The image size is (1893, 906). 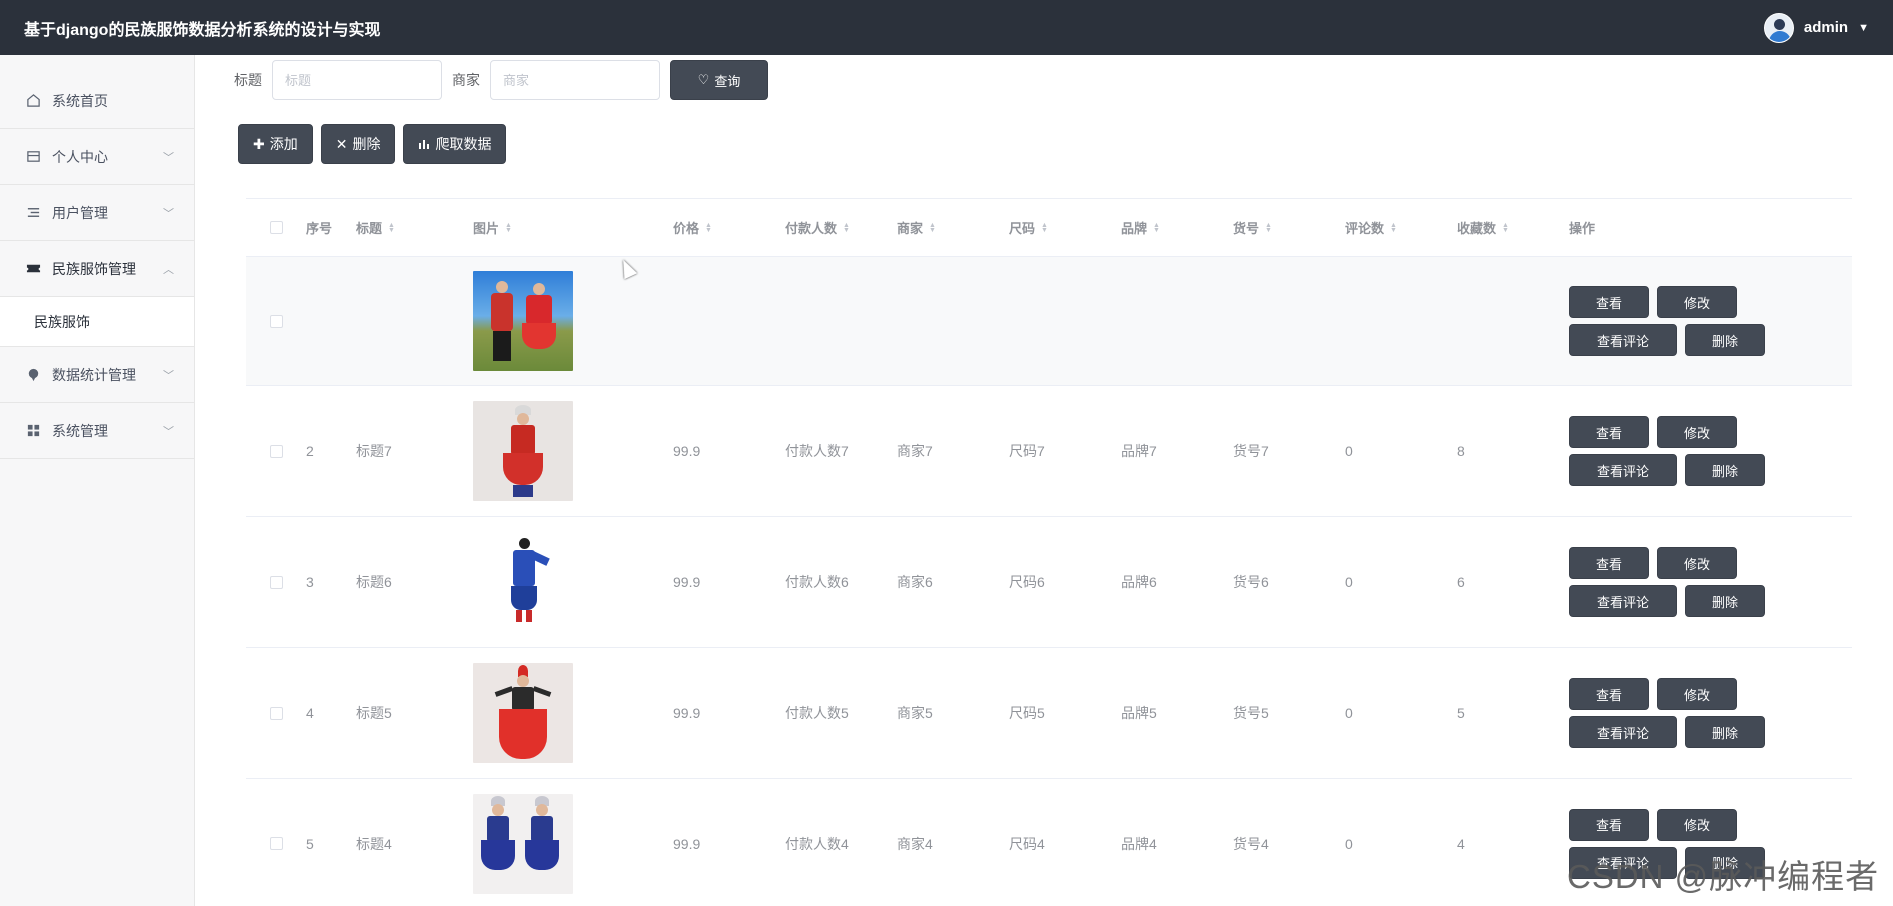 I want to click on bar-chart-icon, so click(x=424, y=144).